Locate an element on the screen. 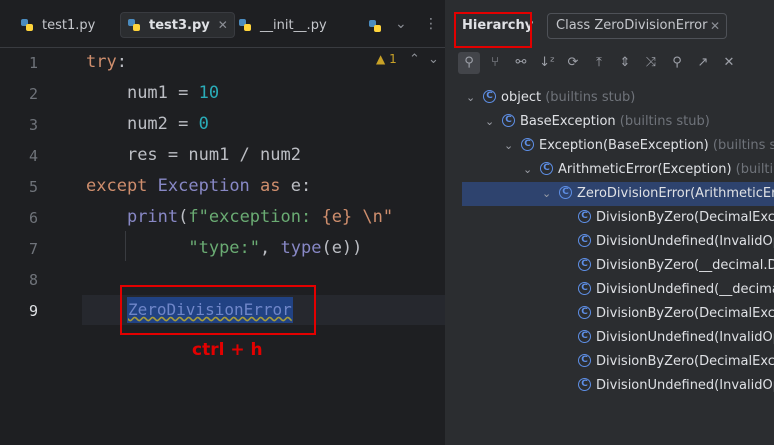  tree-node-object: ⌄ Cobject (builtins stub) is located at coordinates (612, 98).